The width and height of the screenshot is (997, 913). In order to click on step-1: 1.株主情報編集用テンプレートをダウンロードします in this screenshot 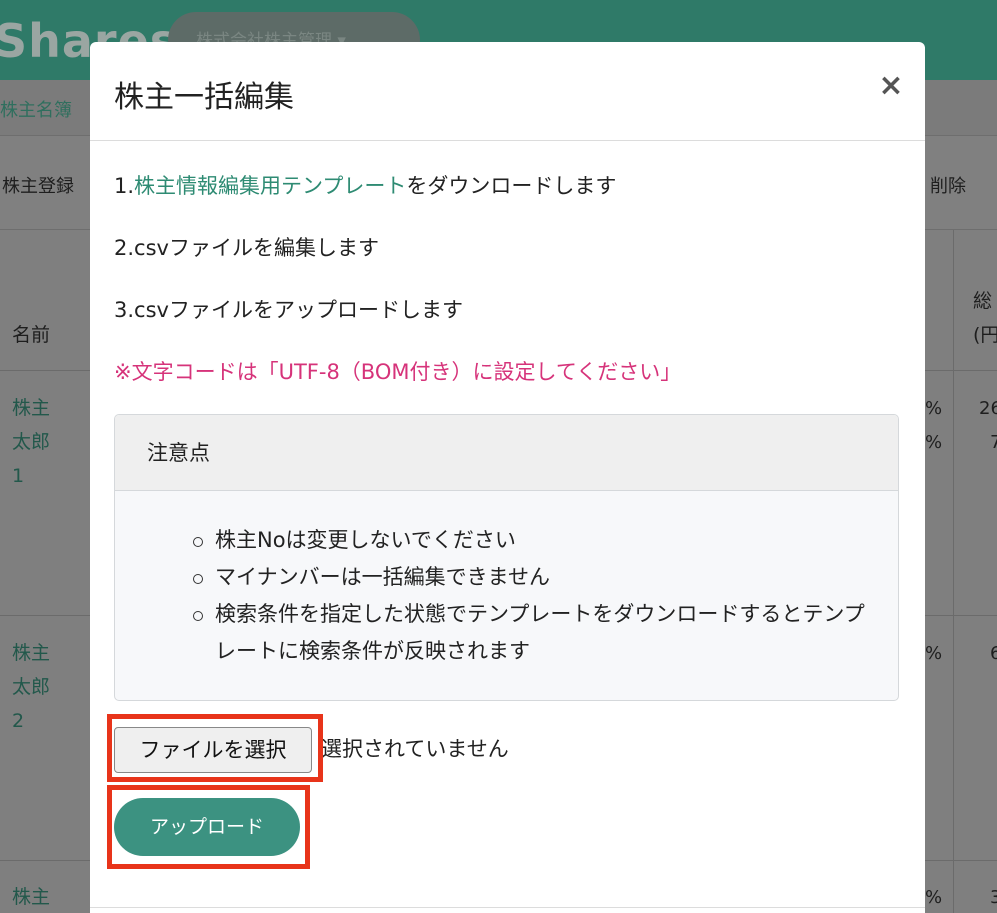, I will do `click(365, 185)`.